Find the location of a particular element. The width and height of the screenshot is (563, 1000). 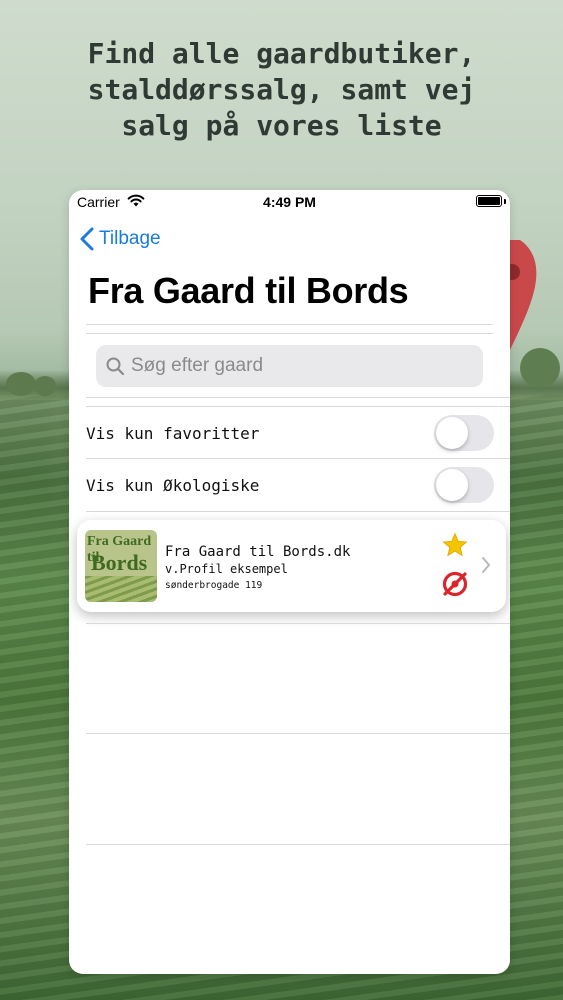

battery-icon is located at coordinates (489, 201).